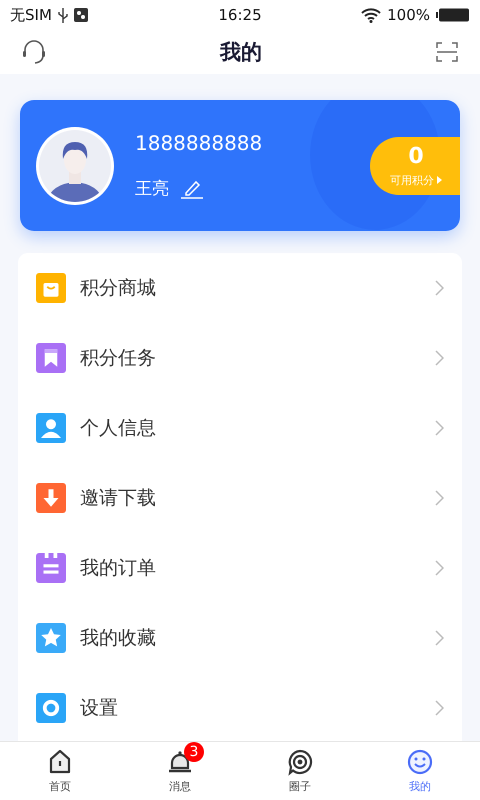 Image resolution: width=480 pixels, height=800 pixels. Describe the element at coordinates (371, 15) in the screenshot. I see `wifi-icon` at that location.